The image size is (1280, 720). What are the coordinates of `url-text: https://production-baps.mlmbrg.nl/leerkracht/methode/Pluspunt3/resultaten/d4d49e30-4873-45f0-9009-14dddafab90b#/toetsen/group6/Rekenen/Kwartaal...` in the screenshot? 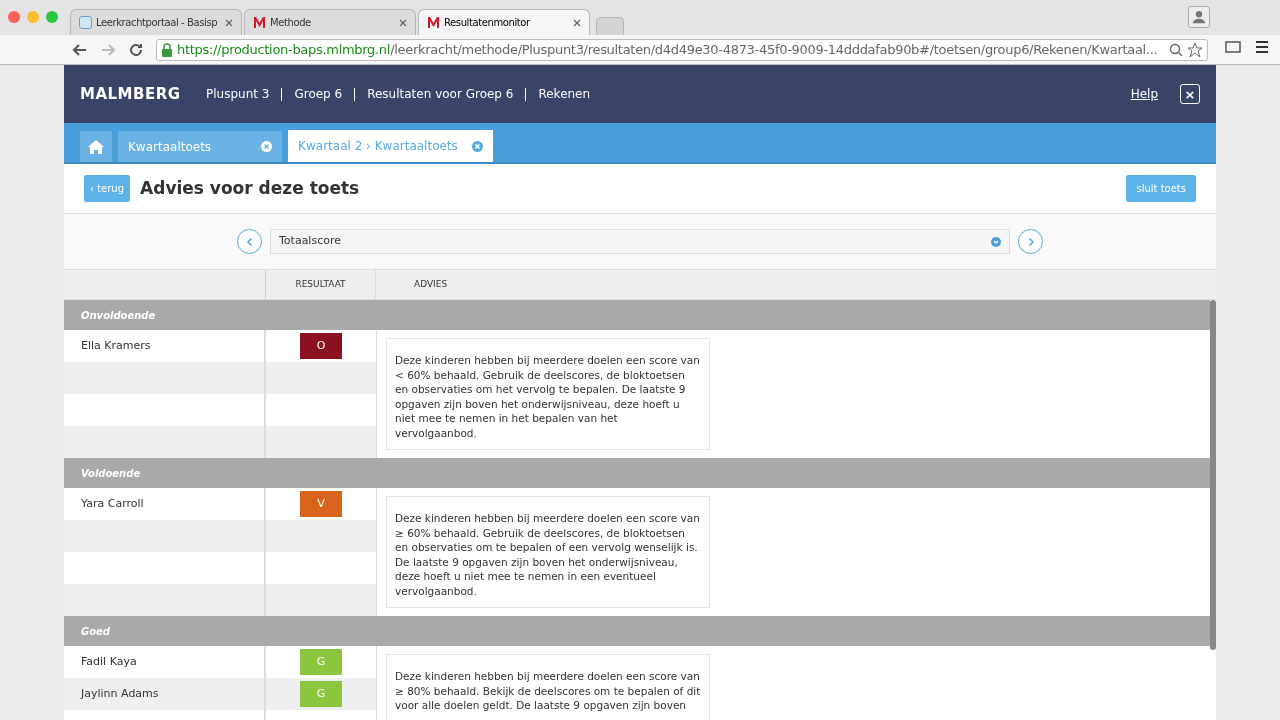 It's located at (667, 49).